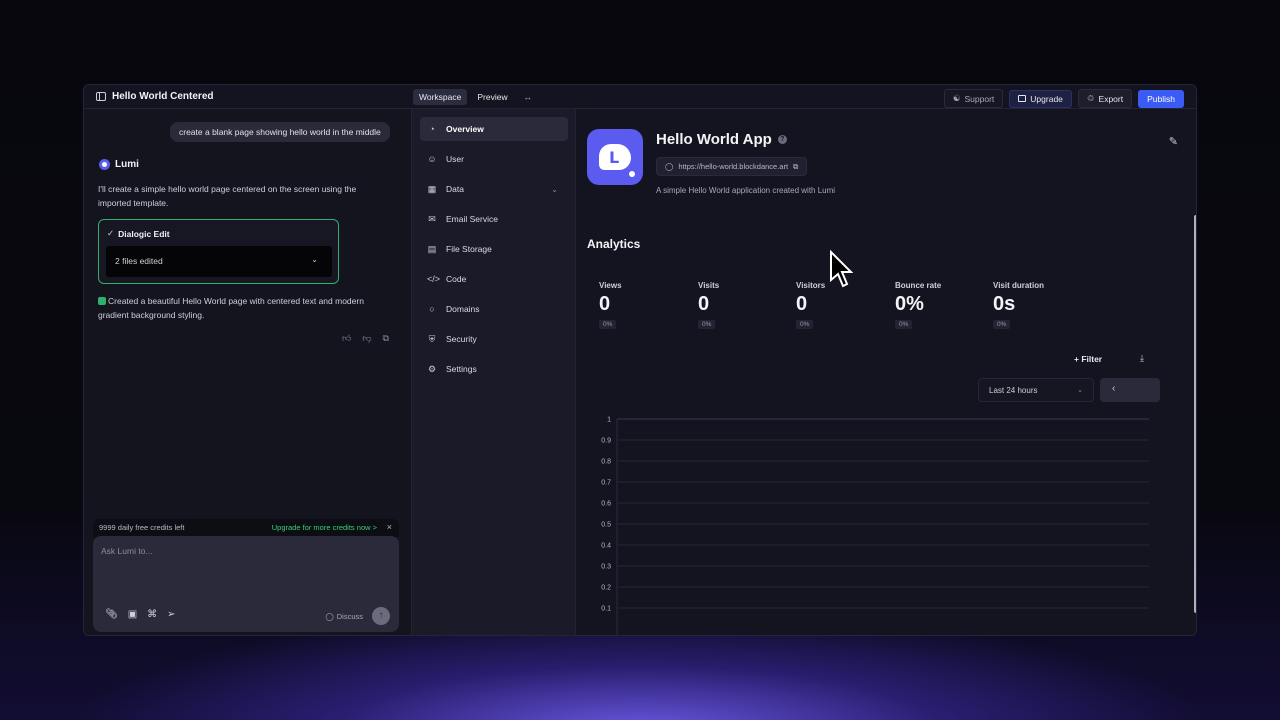 The image size is (1280, 720). Describe the element at coordinates (366, 338) in the screenshot. I see `thumbs-down-icon: 👎︎` at that location.